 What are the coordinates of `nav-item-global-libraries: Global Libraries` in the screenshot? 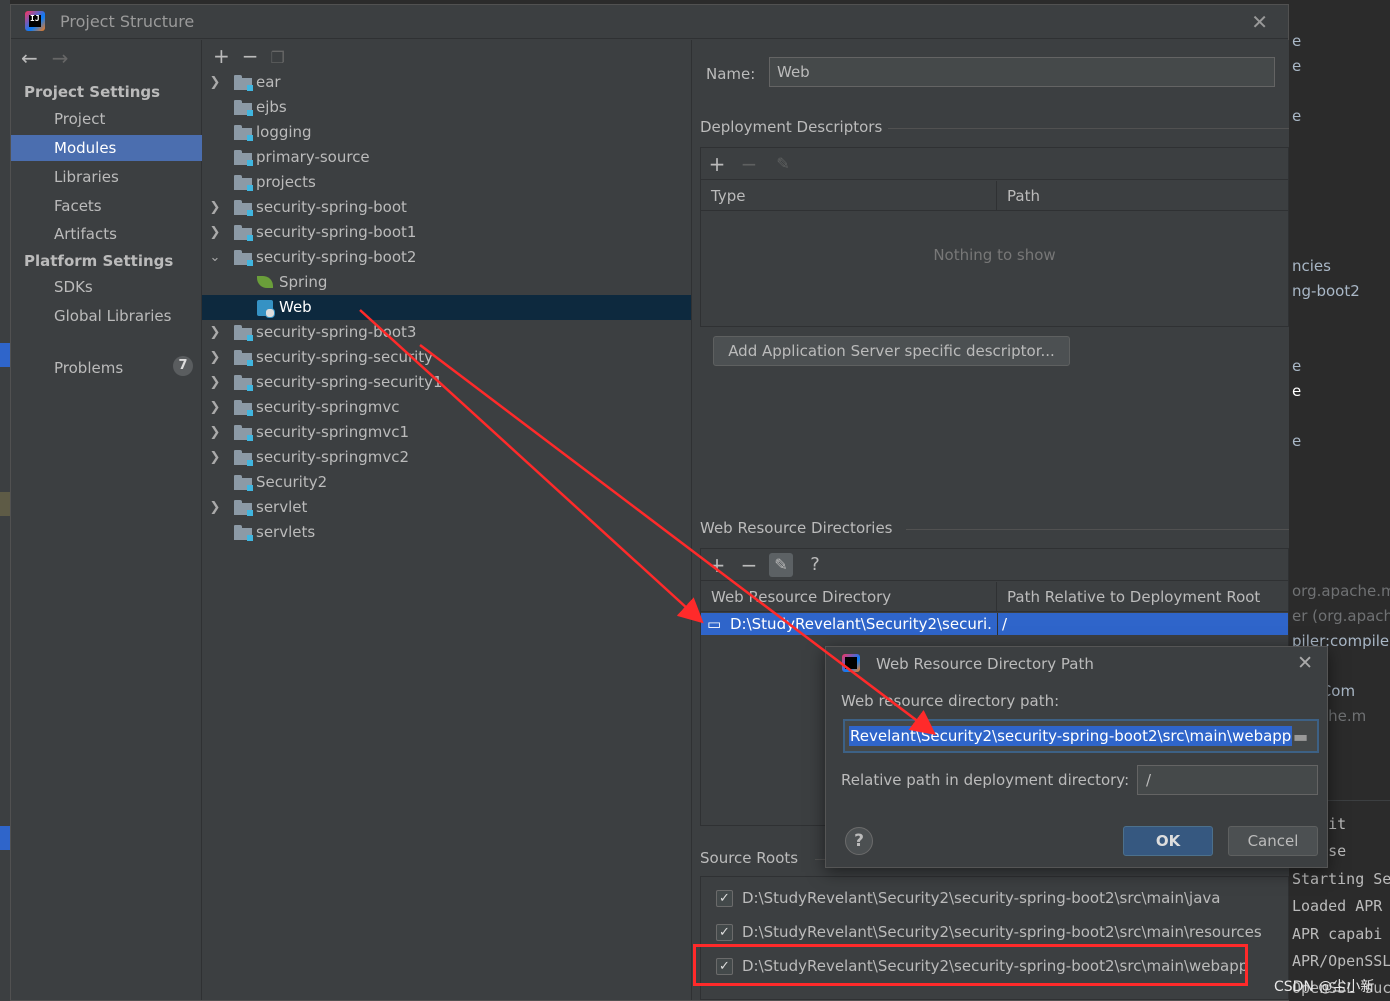 It's located at (106, 316).